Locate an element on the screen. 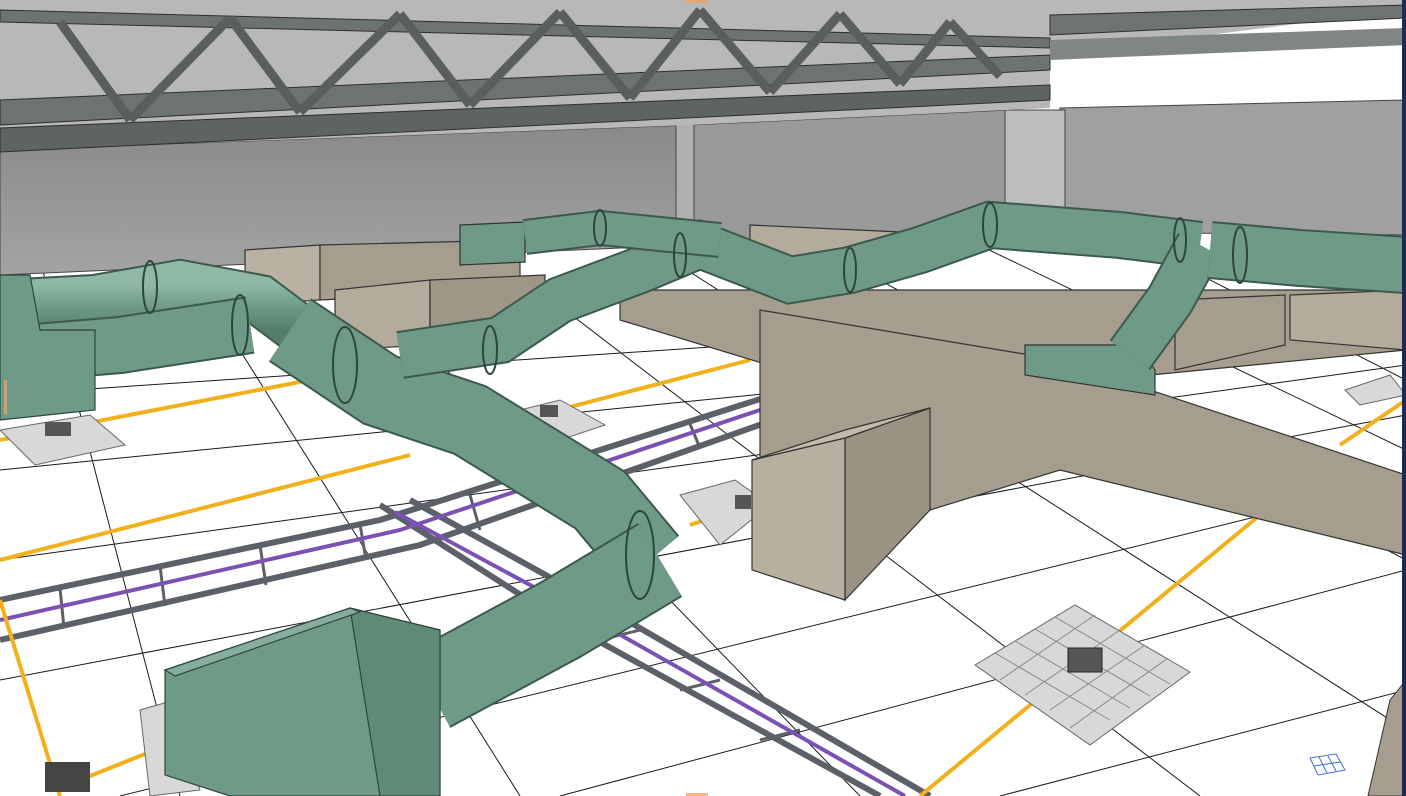  selection-marker-left is located at coordinates (5, 397).